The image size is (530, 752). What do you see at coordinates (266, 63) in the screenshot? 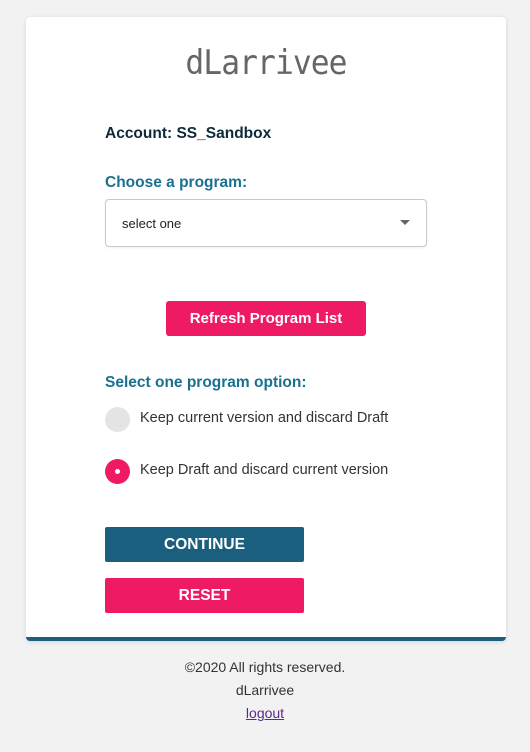
I see `logo: dLarrivee` at bounding box center [266, 63].